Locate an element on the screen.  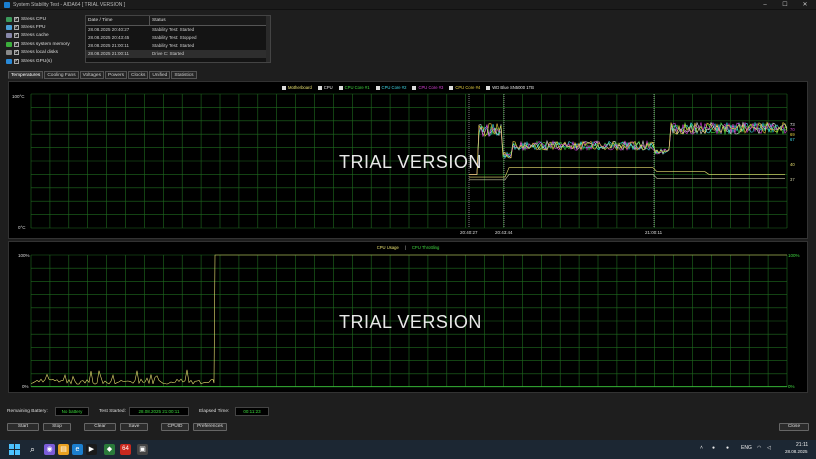
edge-icon: e is located at coordinates (77, 449).